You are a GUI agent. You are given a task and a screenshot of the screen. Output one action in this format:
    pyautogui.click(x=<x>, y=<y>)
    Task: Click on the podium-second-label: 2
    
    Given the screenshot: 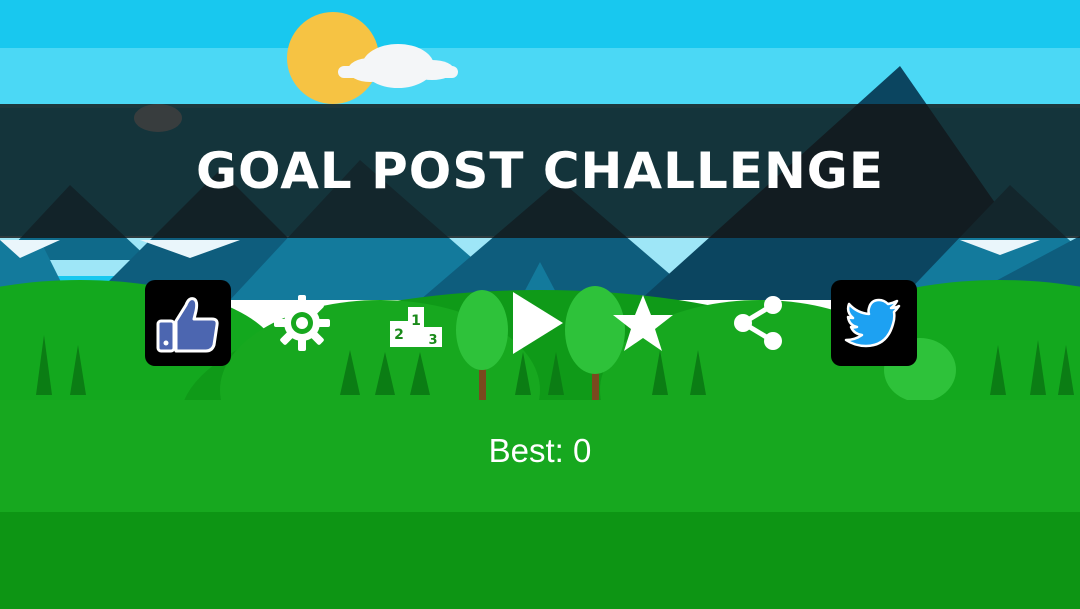 What is the action you would take?
    pyautogui.click(x=399, y=335)
    